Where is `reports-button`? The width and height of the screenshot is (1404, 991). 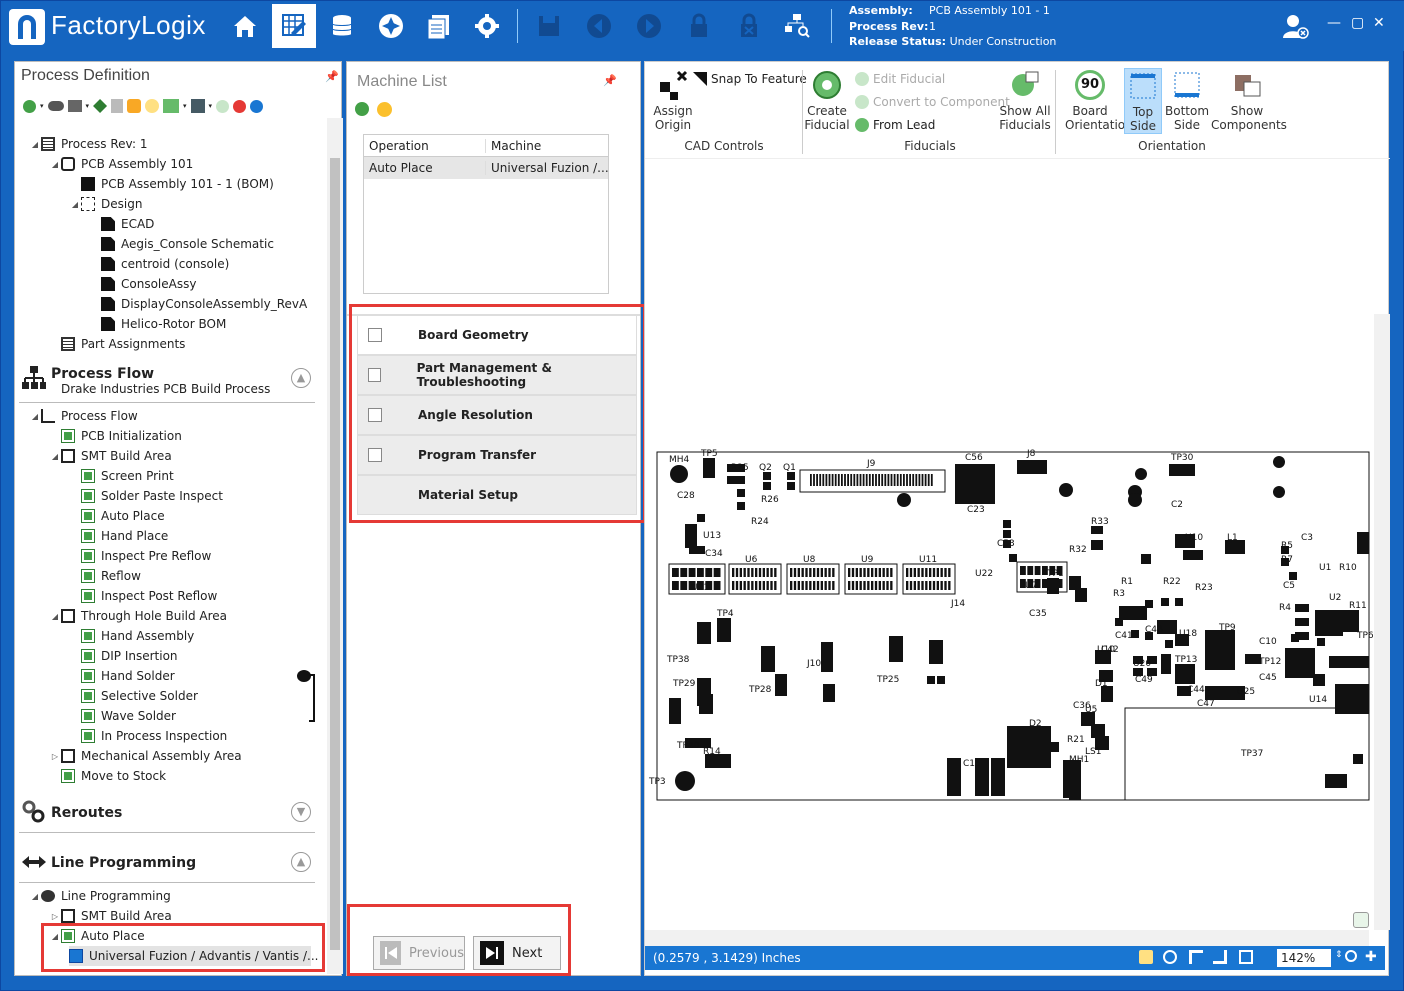
reports-button is located at coordinates (439, 26).